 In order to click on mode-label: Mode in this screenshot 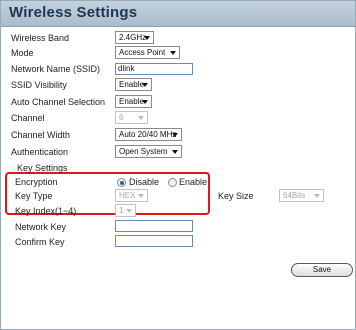, I will do `click(22, 53)`.